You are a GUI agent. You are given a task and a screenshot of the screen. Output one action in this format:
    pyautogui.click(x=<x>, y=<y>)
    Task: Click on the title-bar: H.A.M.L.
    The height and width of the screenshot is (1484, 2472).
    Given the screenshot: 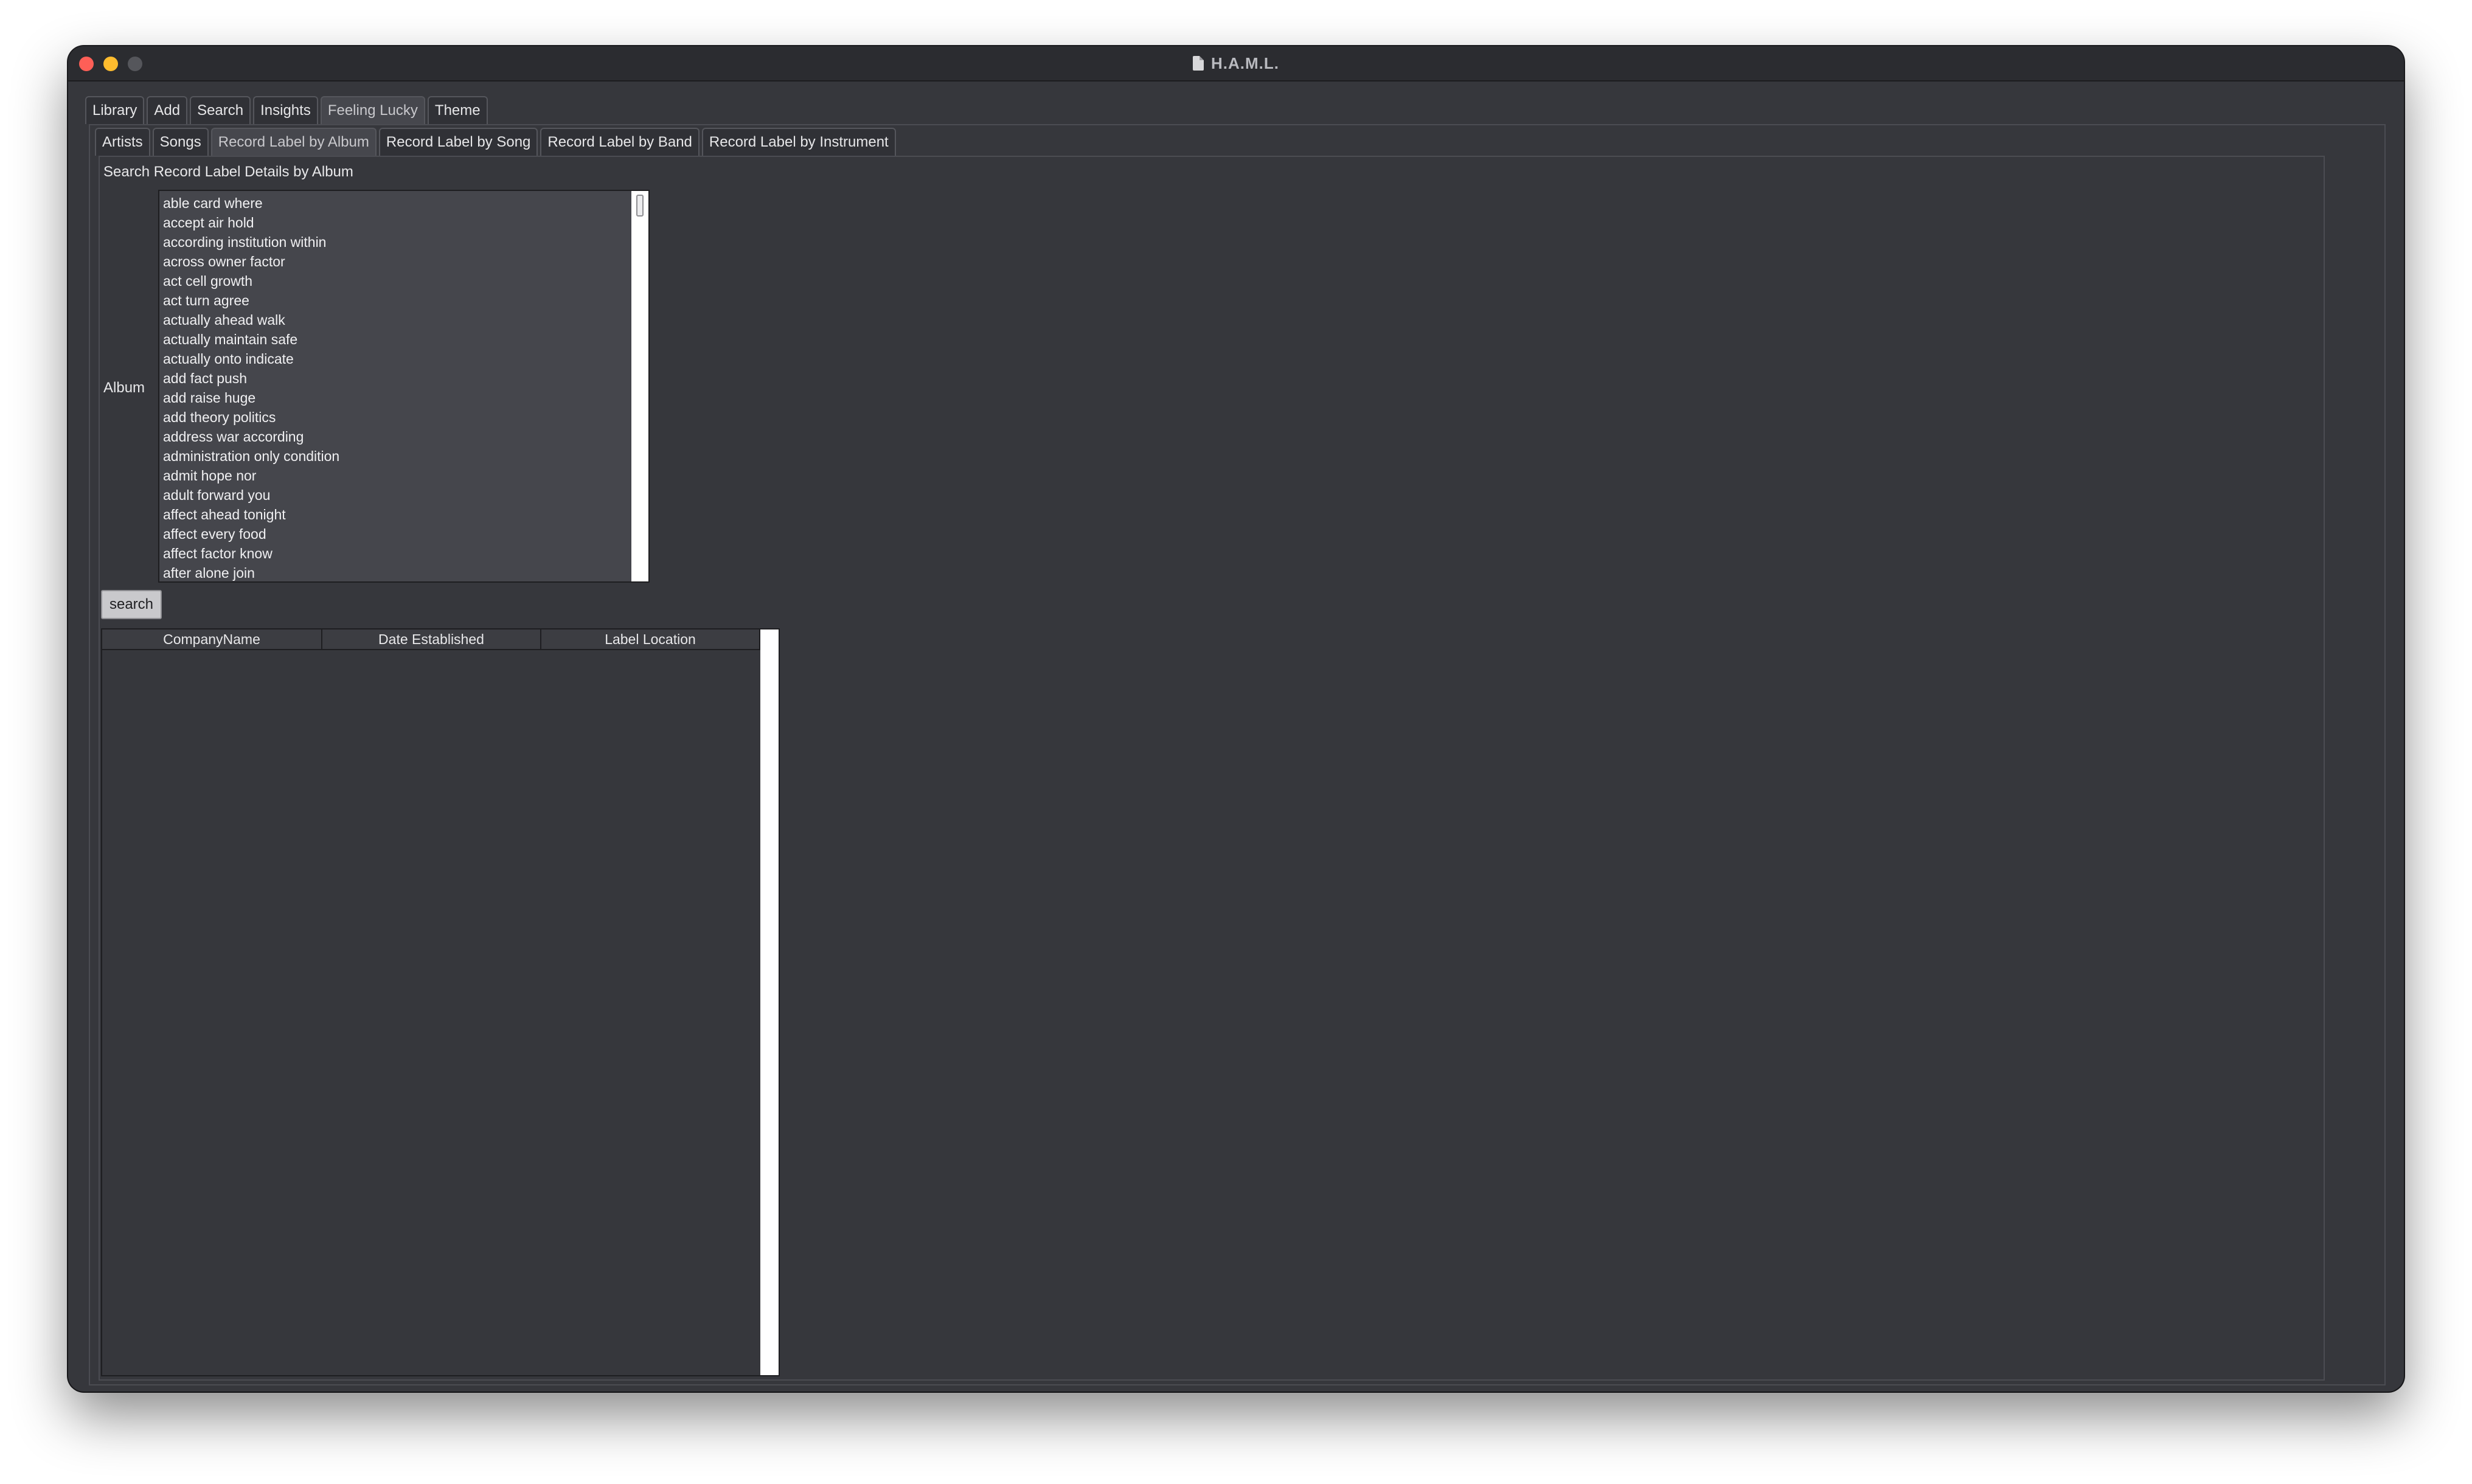 What is the action you would take?
    pyautogui.click(x=1236, y=63)
    